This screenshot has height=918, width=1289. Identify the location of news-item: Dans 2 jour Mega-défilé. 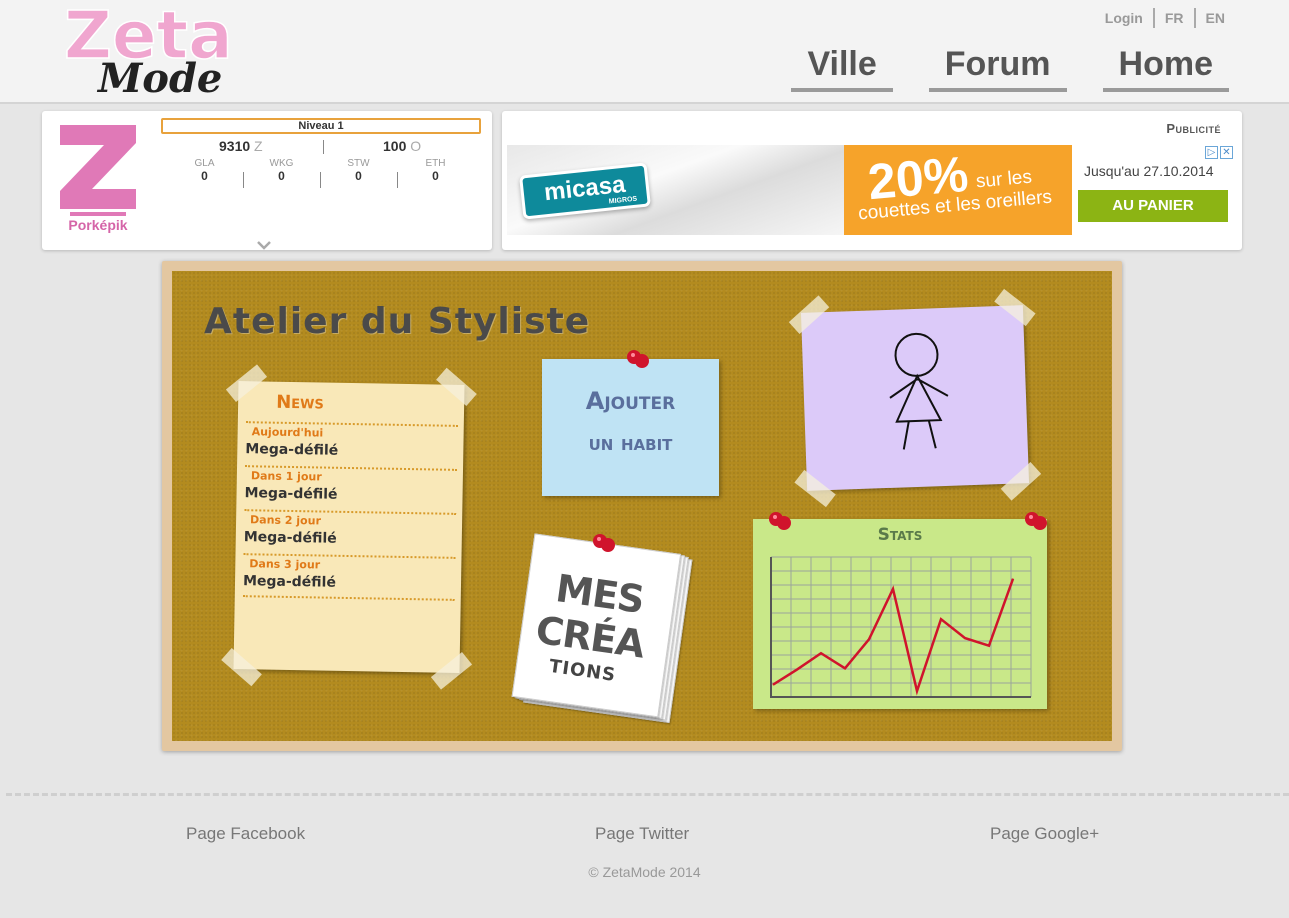
(350, 533).